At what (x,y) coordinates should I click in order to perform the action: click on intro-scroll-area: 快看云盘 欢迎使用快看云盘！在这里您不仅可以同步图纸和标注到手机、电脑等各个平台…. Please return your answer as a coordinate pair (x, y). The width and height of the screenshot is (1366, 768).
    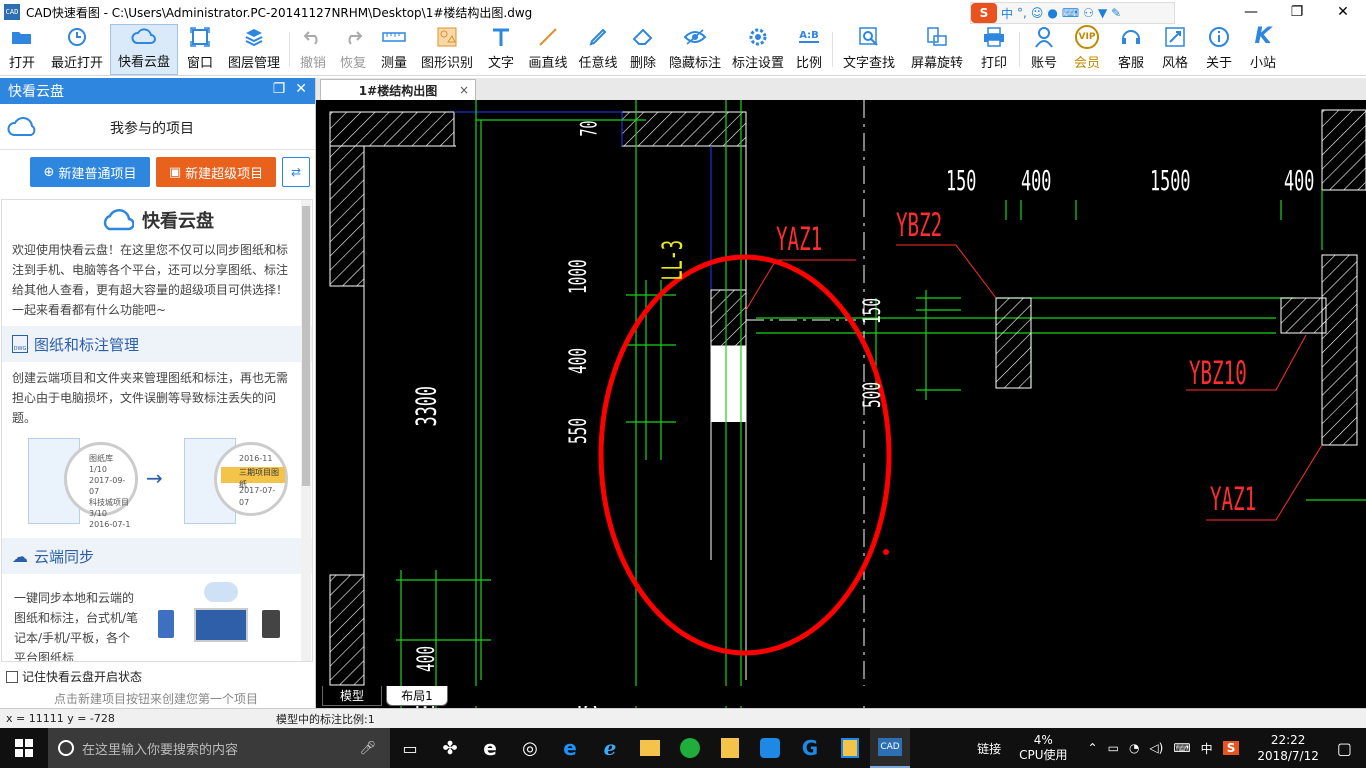
    Looking at the image, I should click on (157, 430).